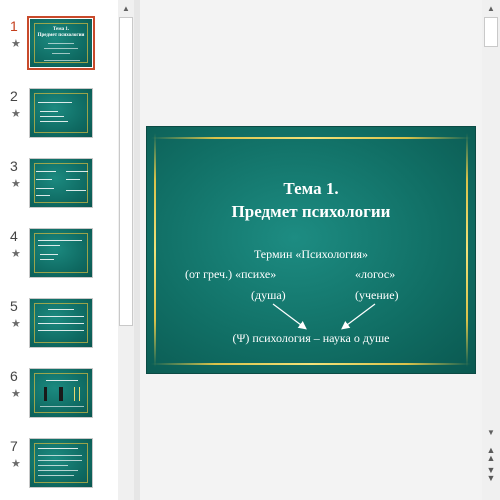 This screenshot has height=500, width=500. I want to click on slide-thumbnail-3: 3 ★, so click(59, 189).